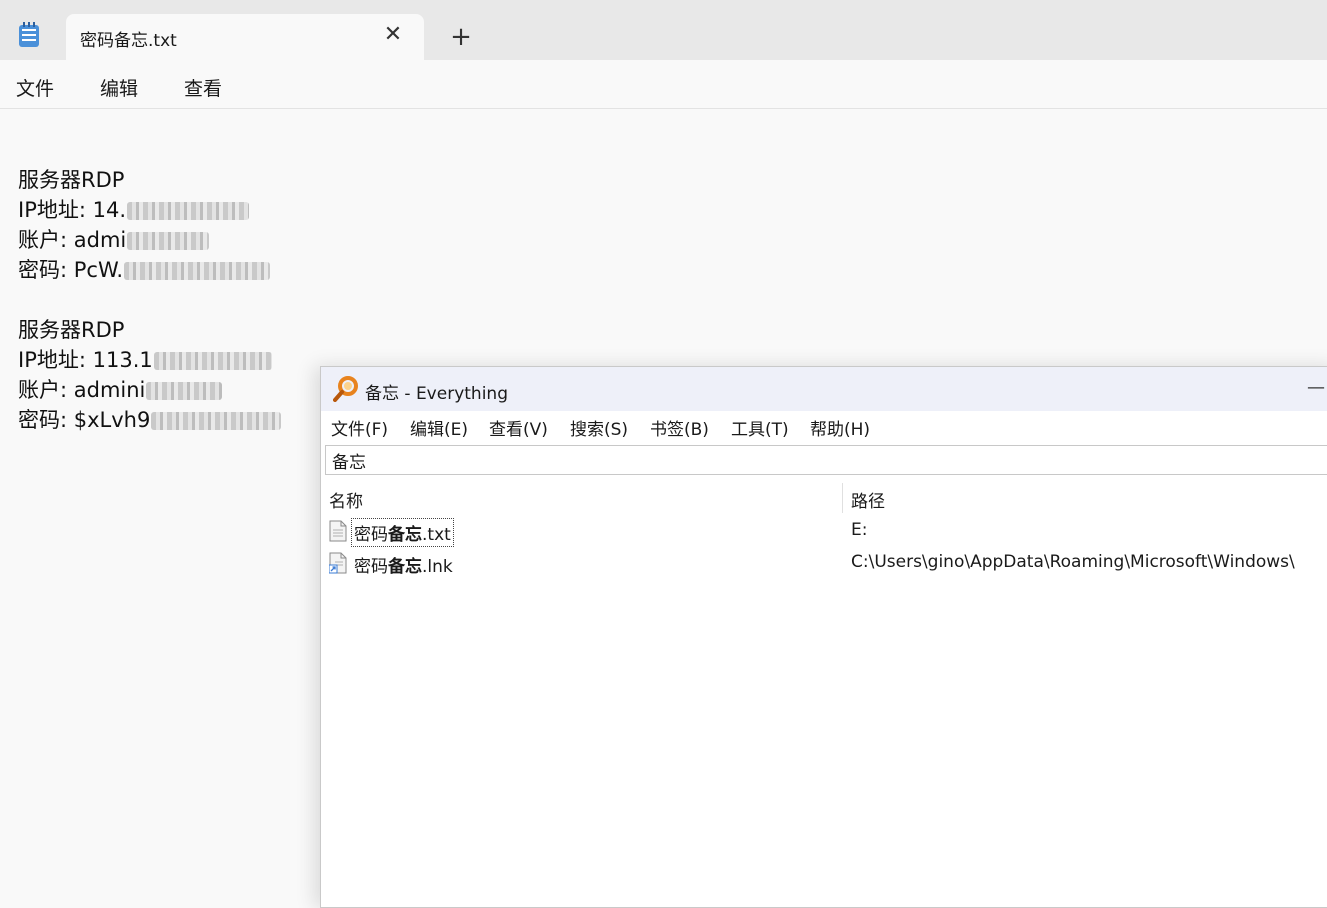  I want to click on minimize-icon: —, so click(1314, 388).